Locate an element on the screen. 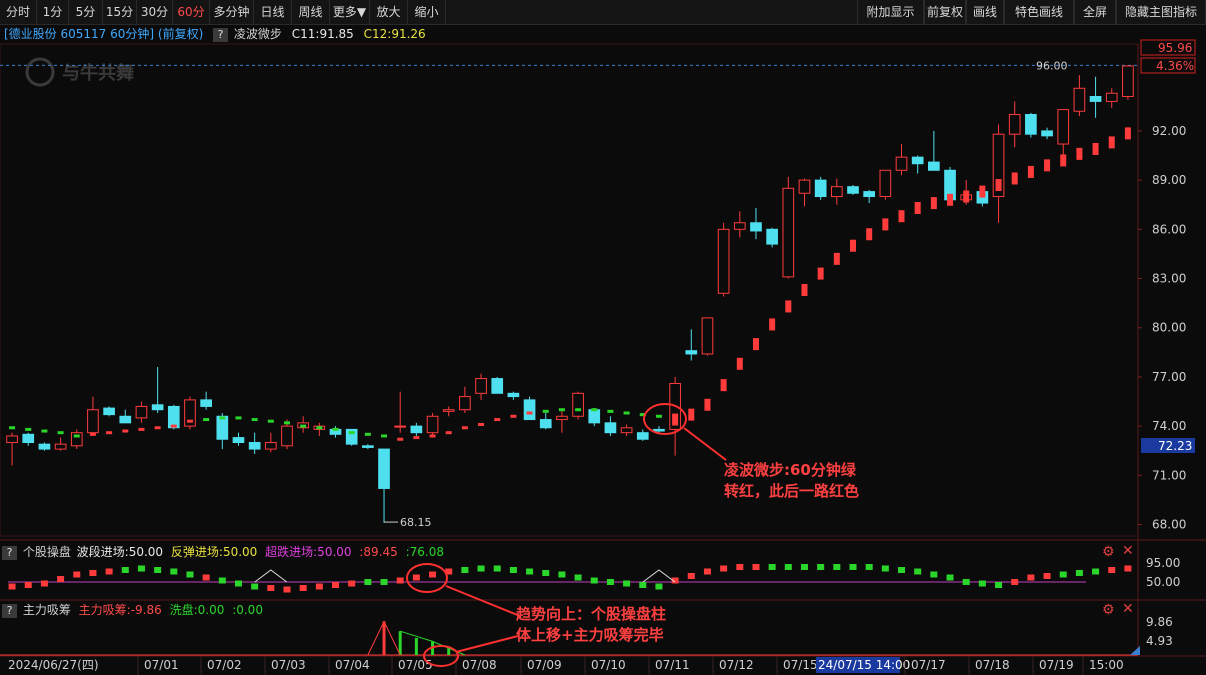  annot-arrow-lbwb is located at coordinates (705, 444).